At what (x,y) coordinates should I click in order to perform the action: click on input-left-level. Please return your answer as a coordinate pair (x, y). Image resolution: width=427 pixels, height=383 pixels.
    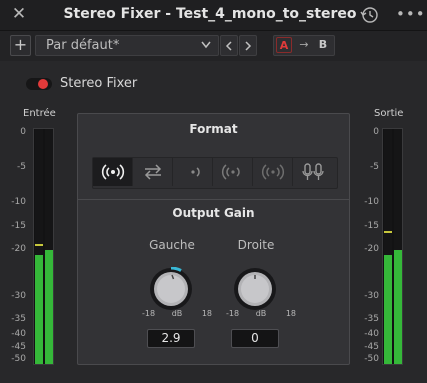
    Looking at the image, I should click on (39, 309).